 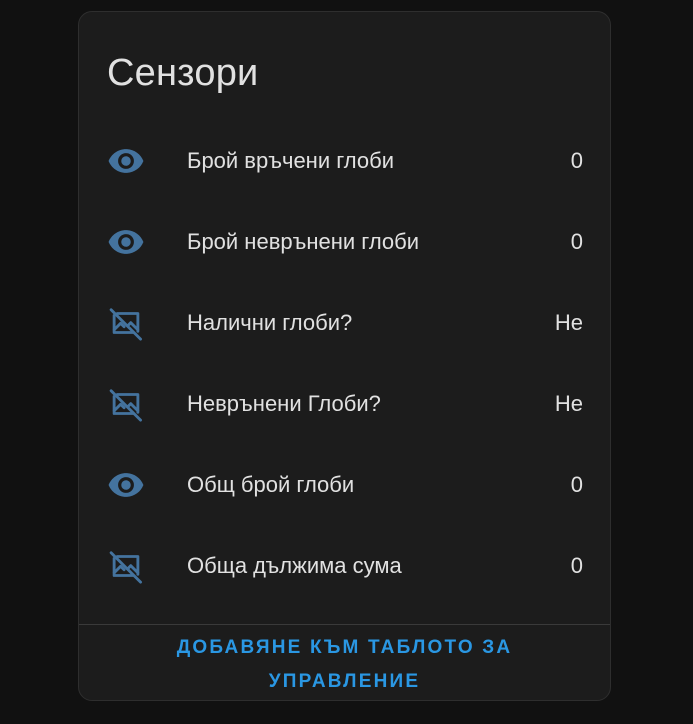 What do you see at coordinates (183, 73) in the screenshot?
I see `card-title: Сензори` at bounding box center [183, 73].